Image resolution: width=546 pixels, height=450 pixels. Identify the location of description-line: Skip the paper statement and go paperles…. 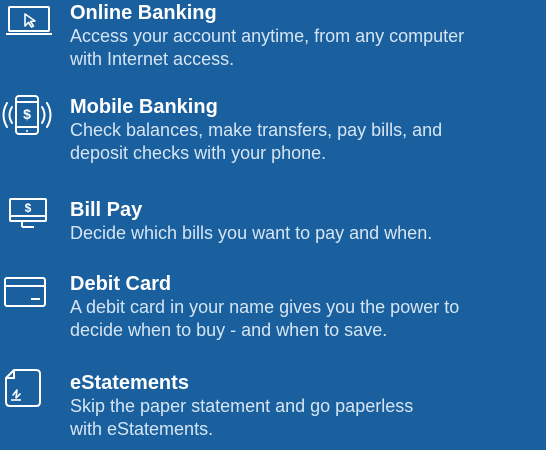
(242, 406).